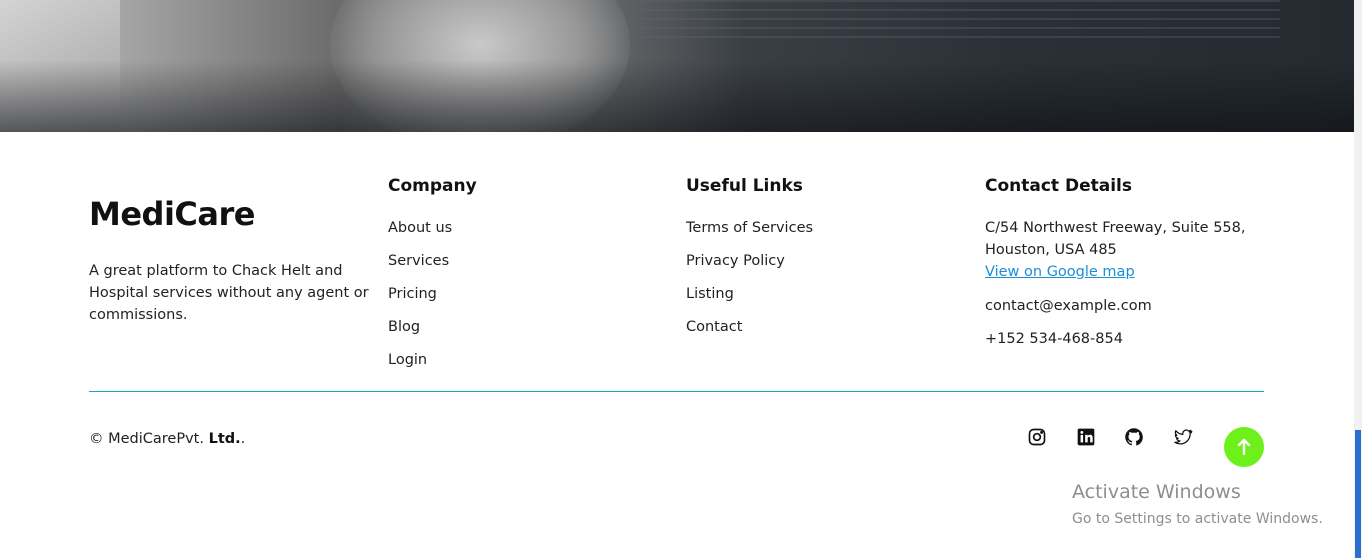 Image resolution: width=1362 pixels, height=558 pixels. Describe the element at coordinates (1134, 437) in the screenshot. I see `github-icon` at that location.